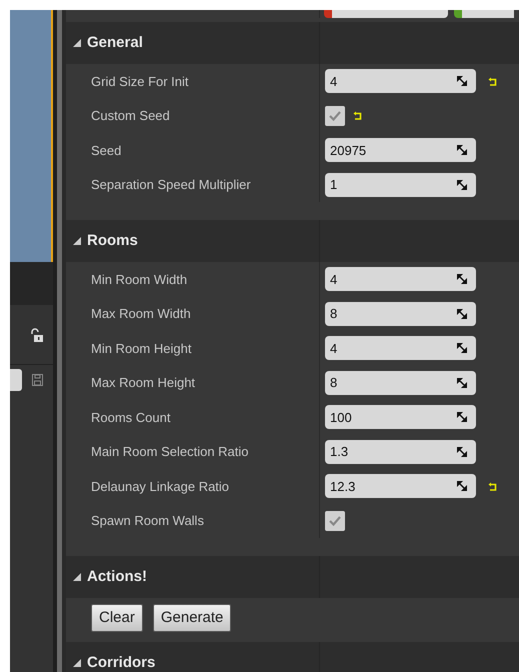  I want to click on action-button: Generate, so click(192, 618).